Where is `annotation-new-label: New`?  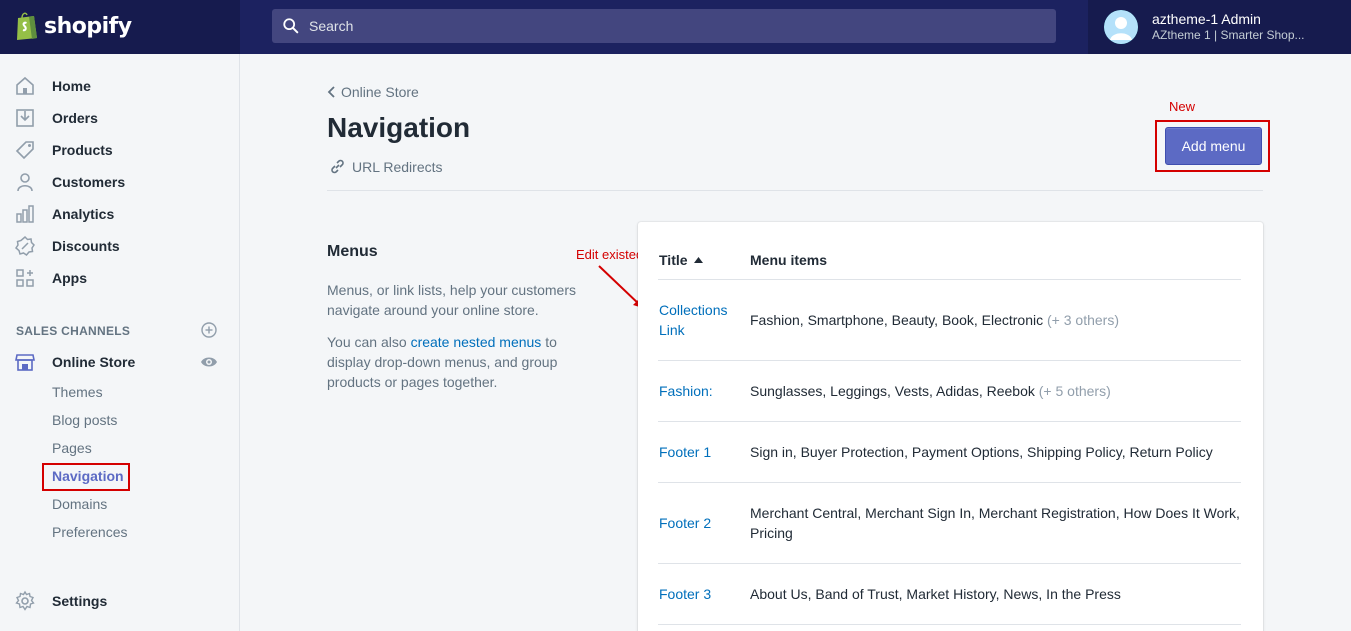
annotation-new-label: New is located at coordinates (1182, 106).